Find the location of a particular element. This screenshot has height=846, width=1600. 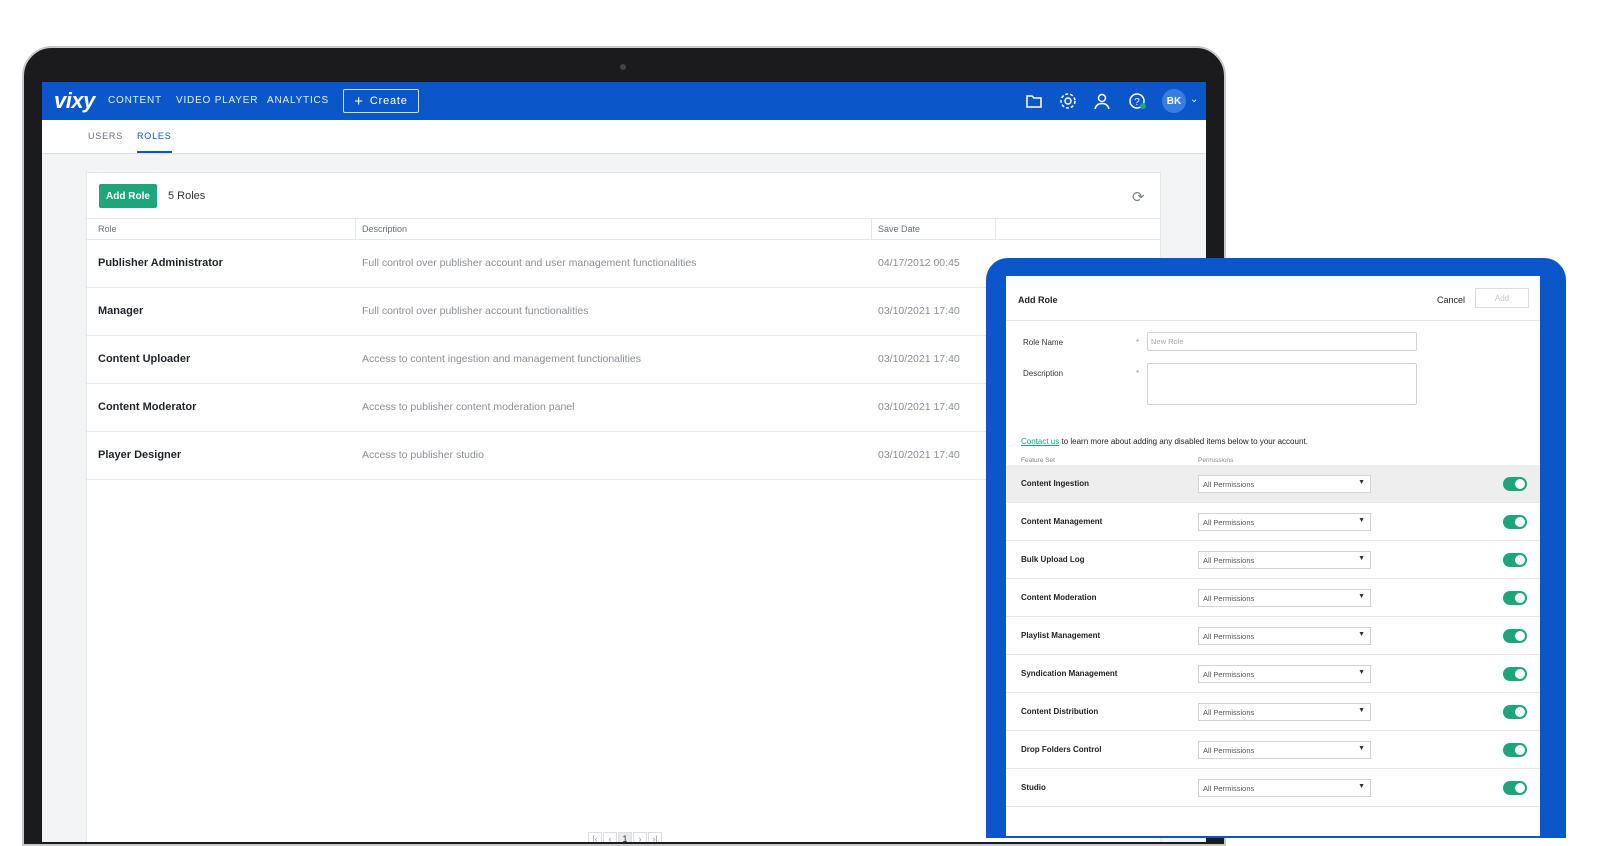

tab-roles: ROLES is located at coordinates (154, 142).